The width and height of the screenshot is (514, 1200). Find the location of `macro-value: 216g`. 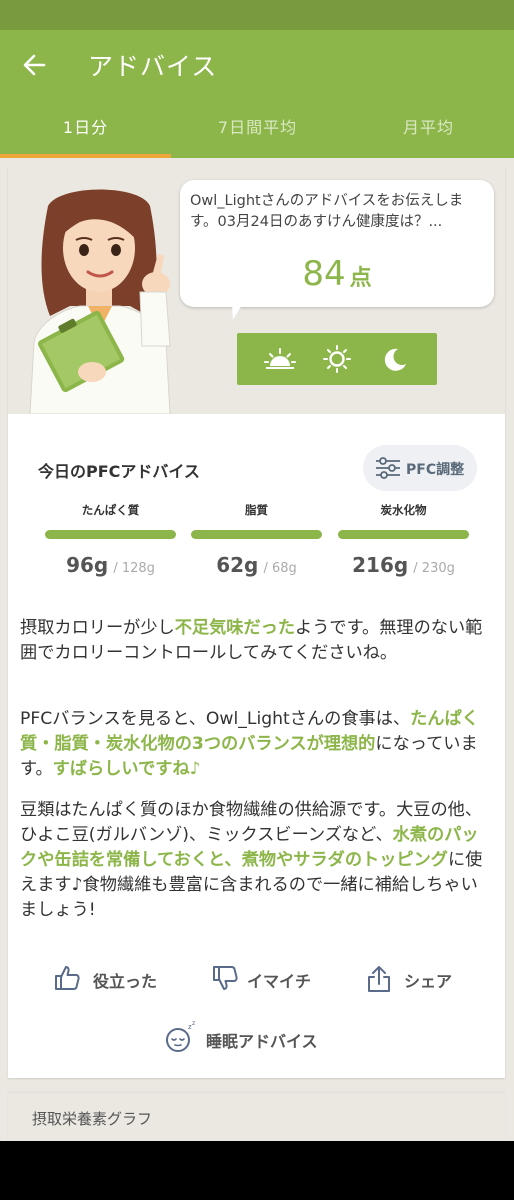

macro-value: 216g is located at coordinates (380, 565).